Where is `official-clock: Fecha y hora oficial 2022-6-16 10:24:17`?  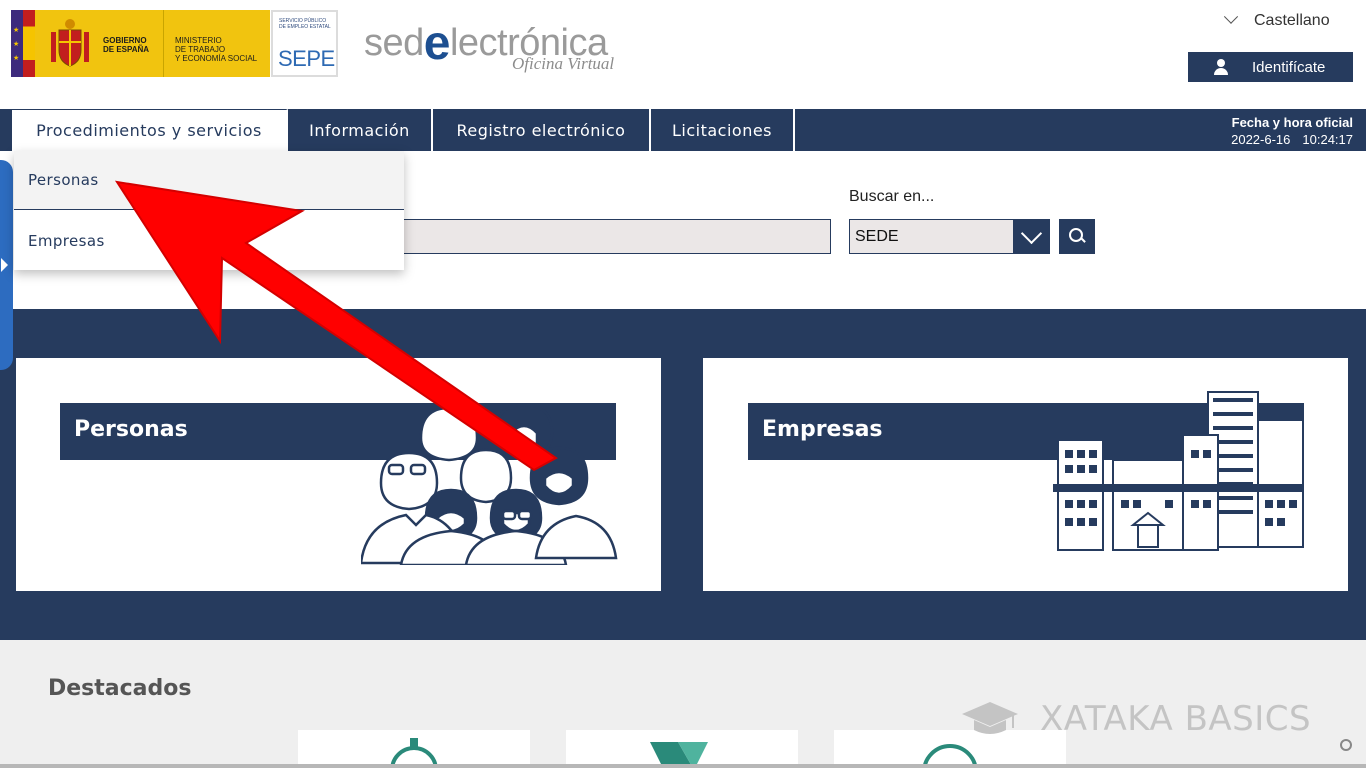
official-clock: Fecha y hora oficial 2022-6-16 10:24:17 is located at coordinates (1292, 131).